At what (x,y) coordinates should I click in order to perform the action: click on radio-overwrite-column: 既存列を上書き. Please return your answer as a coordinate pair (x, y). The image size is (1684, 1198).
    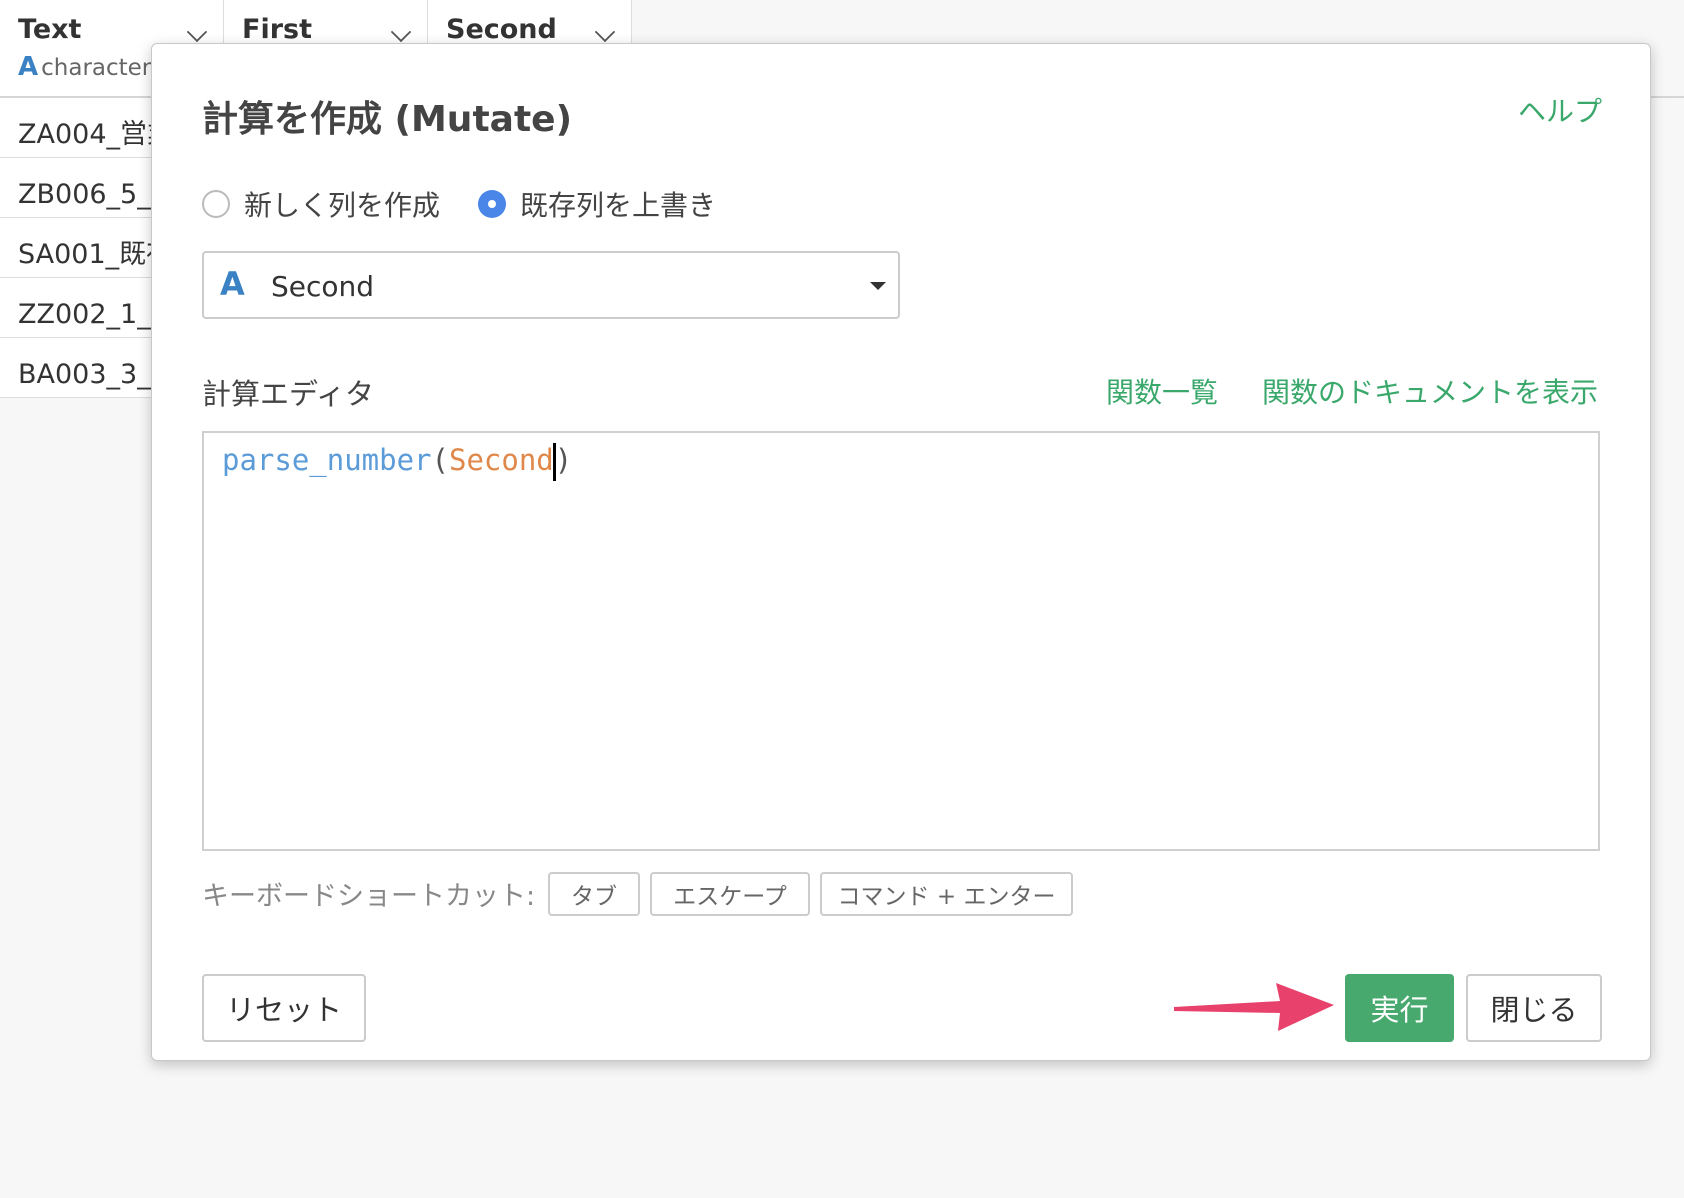
    Looking at the image, I should click on (597, 204).